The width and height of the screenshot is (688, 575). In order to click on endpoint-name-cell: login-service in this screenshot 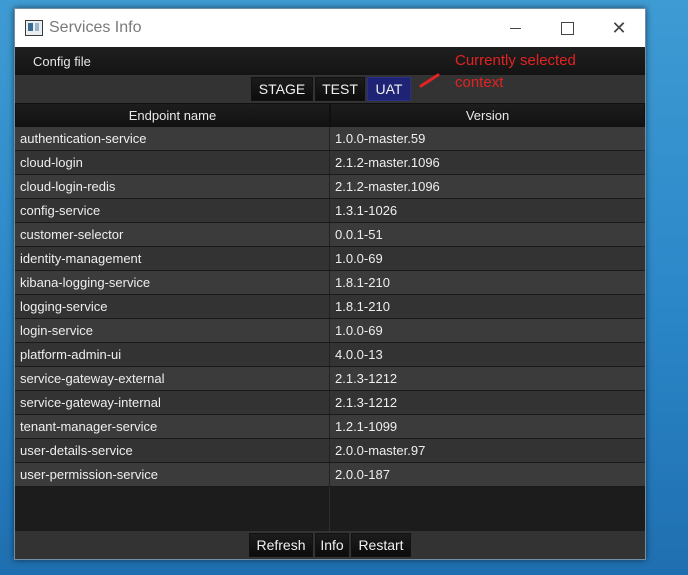, I will do `click(172, 330)`.